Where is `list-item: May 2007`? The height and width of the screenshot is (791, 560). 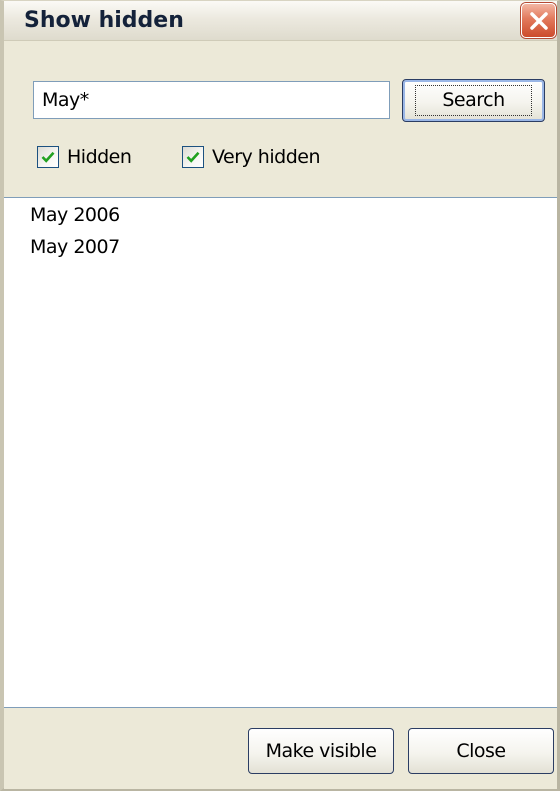
list-item: May 2007 is located at coordinates (75, 251).